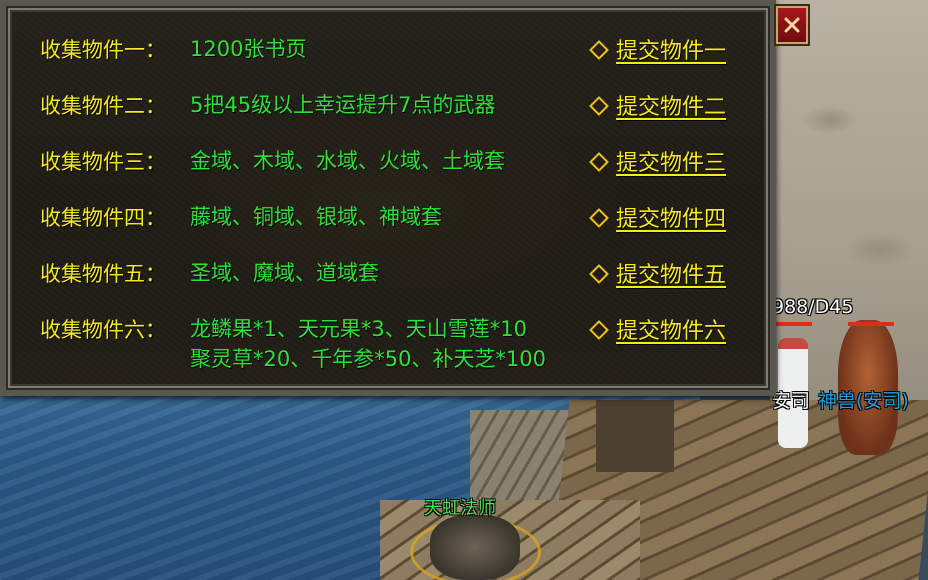  I want to click on collect-item-requirement: 藤域、铜域、银域、神域套, so click(316, 217).